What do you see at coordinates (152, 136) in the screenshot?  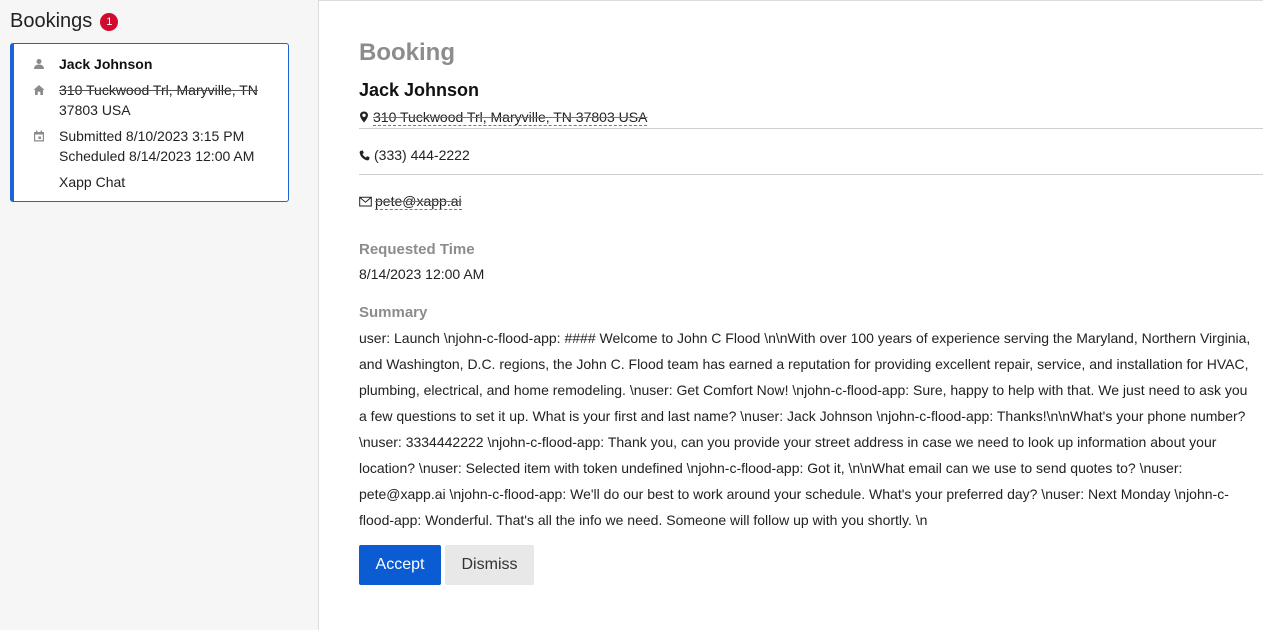 I see `card-submitted: Submitted 8/10/2023 3:15 PM` at bounding box center [152, 136].